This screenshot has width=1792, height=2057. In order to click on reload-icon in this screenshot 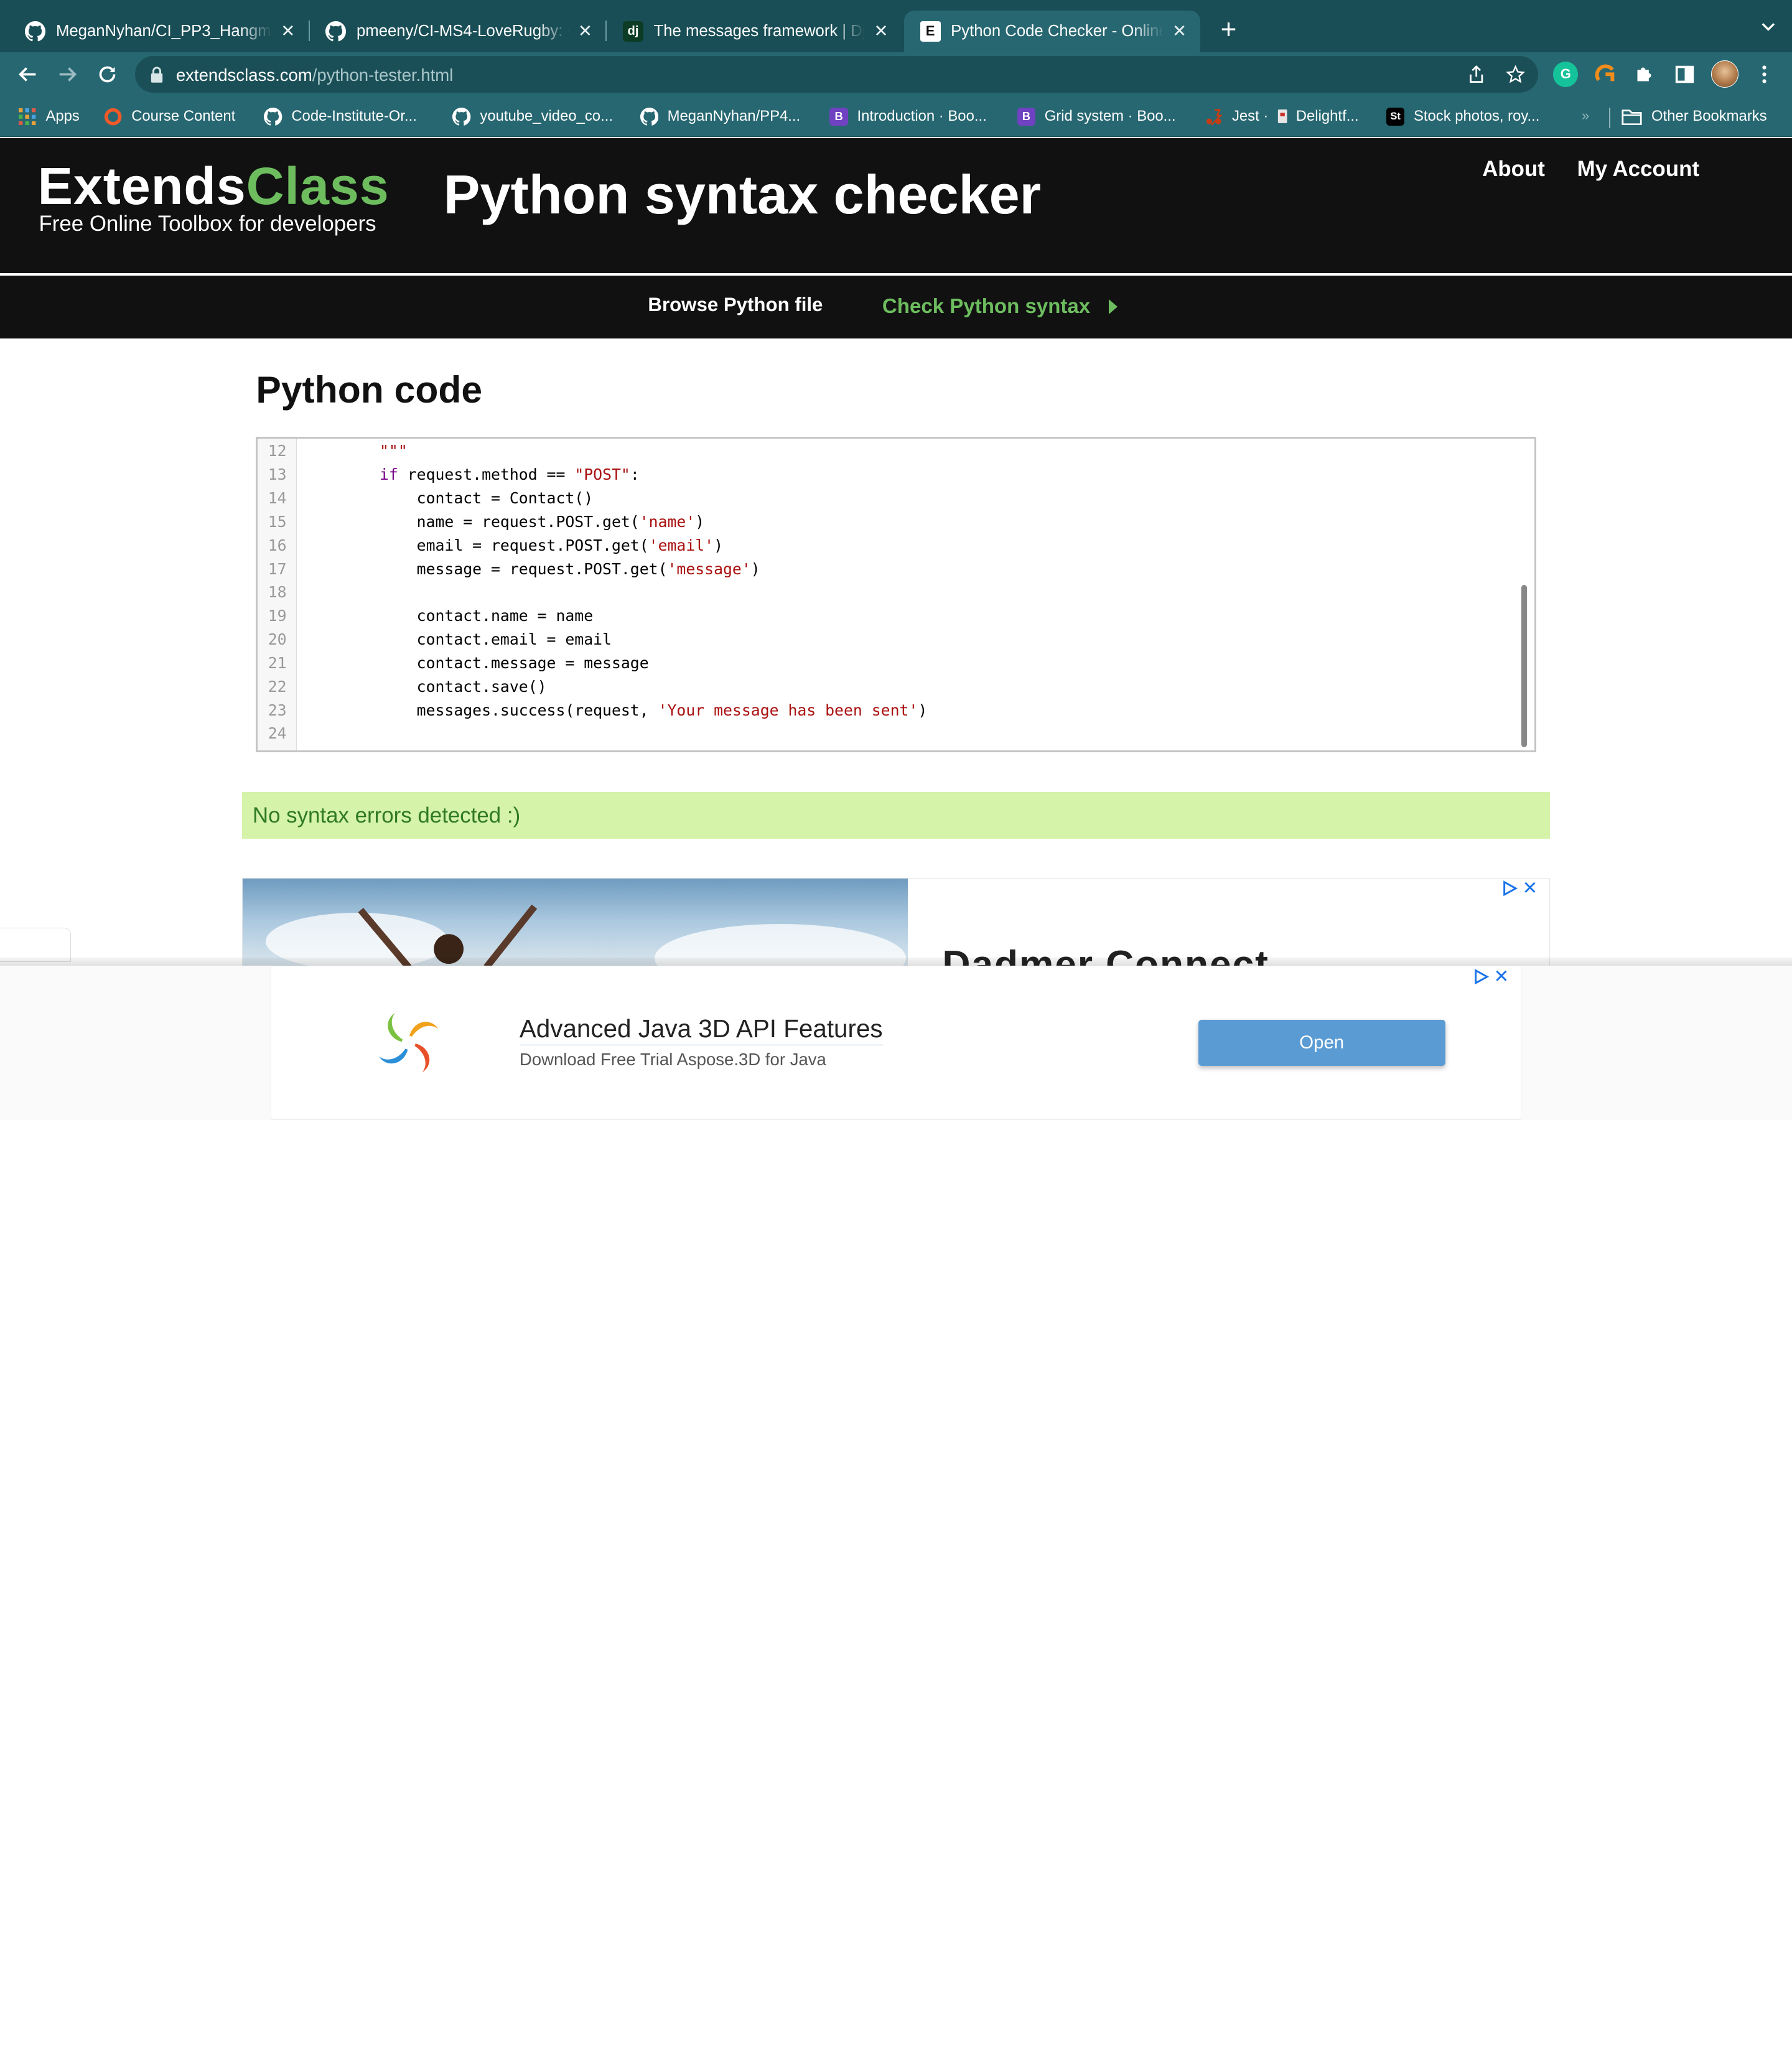, I will do `click(107, 74)`.